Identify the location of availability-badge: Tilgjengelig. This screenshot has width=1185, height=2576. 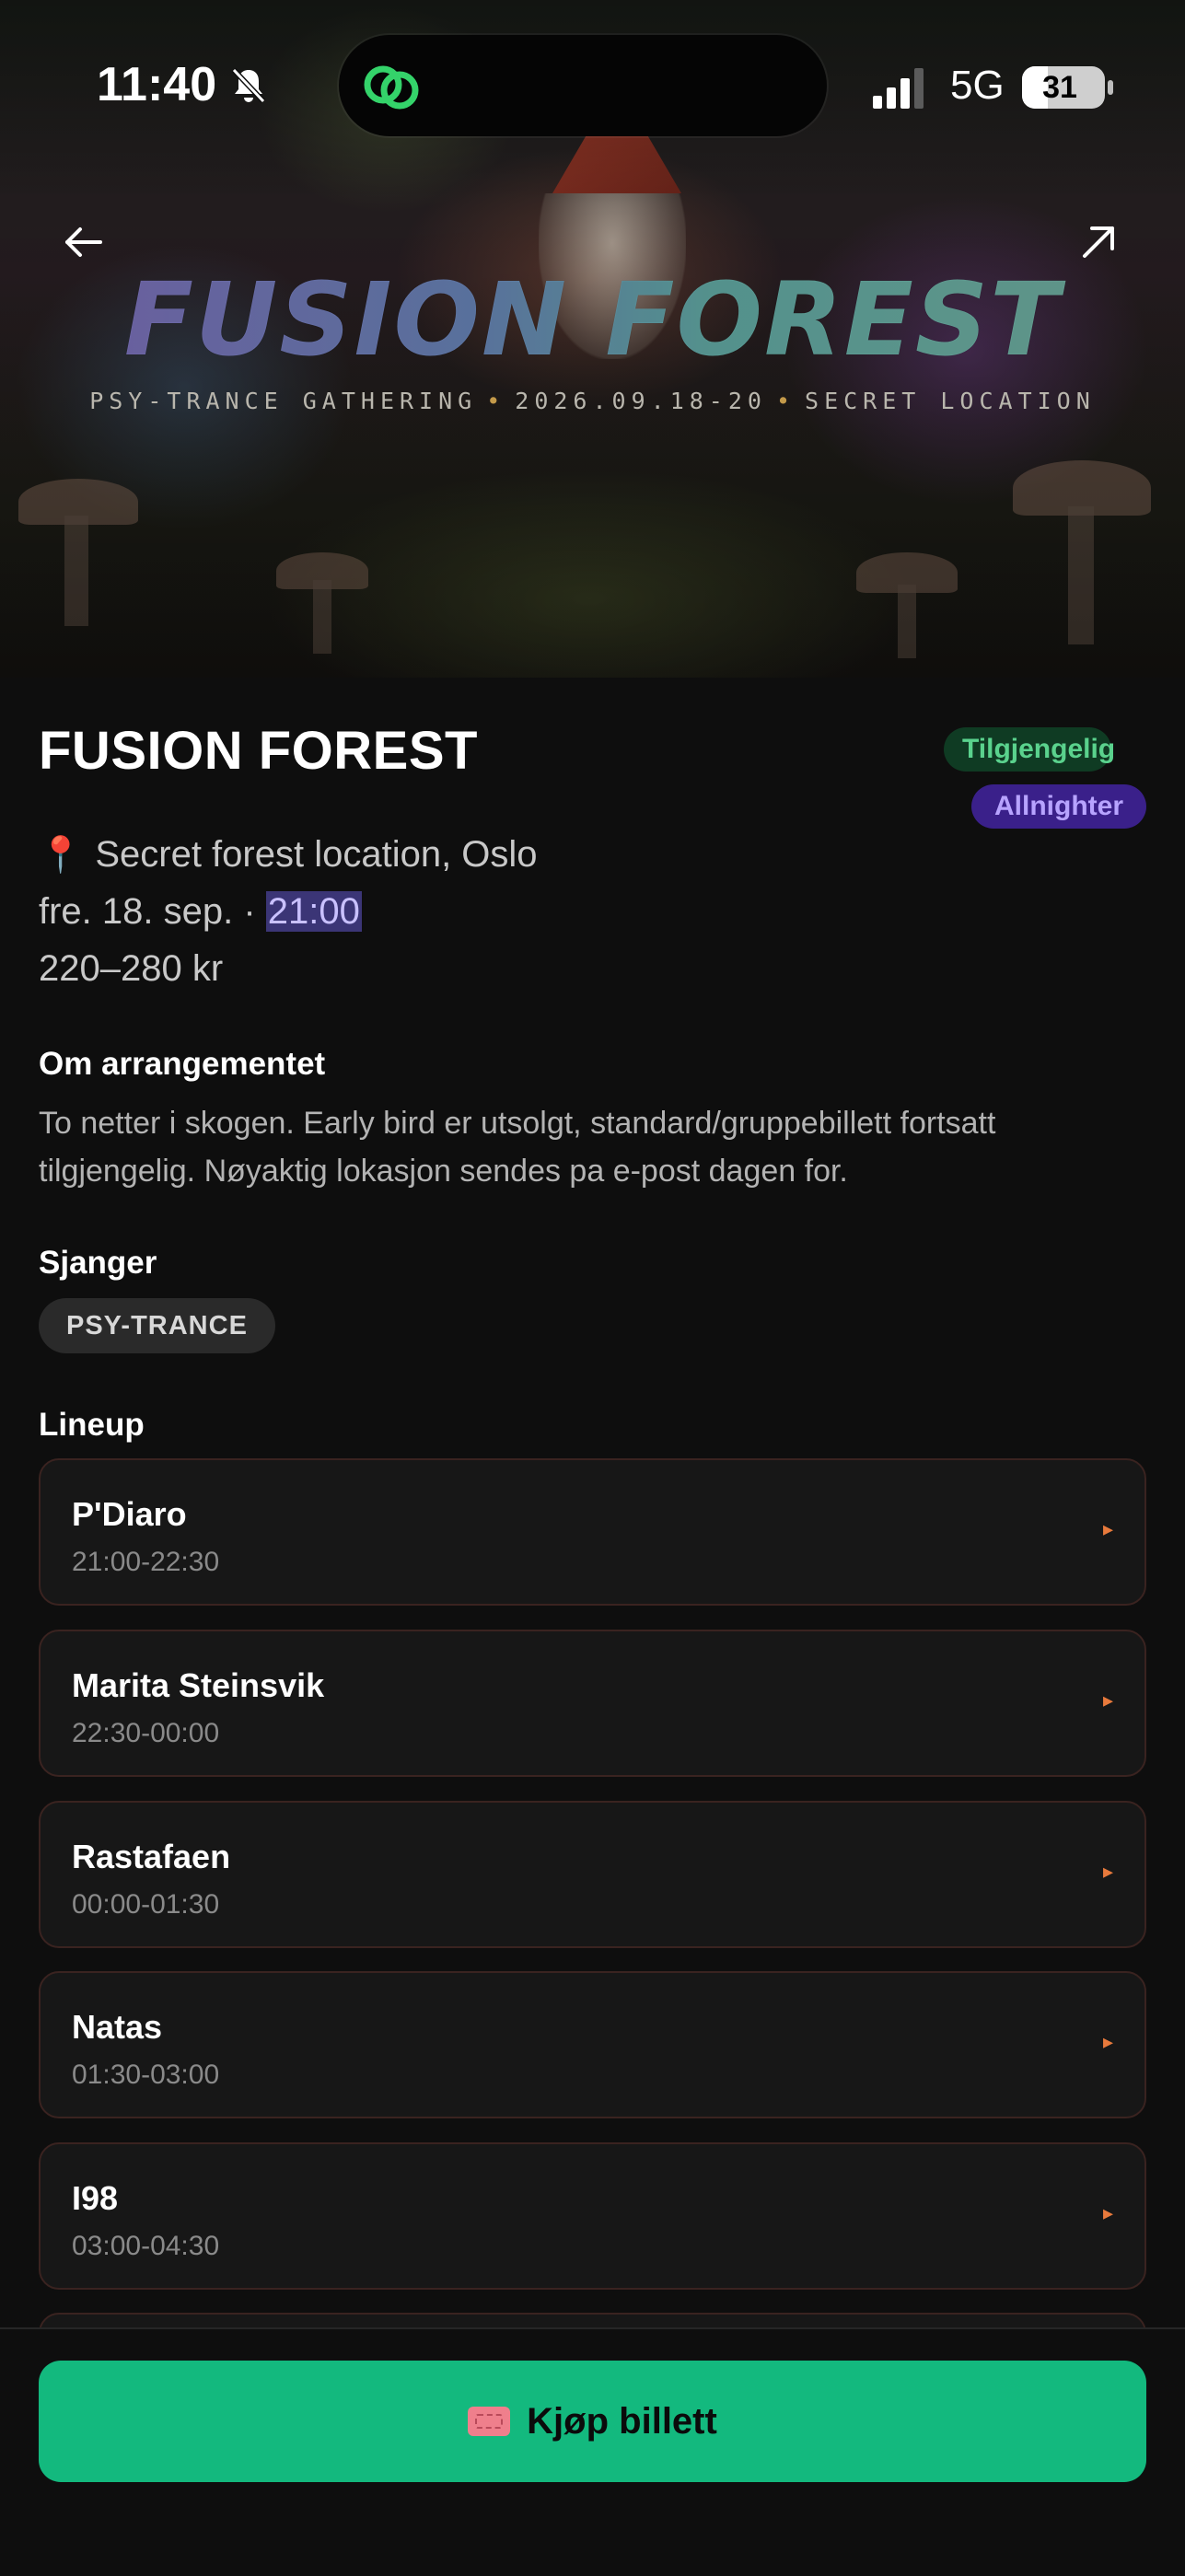
(1029, 749).